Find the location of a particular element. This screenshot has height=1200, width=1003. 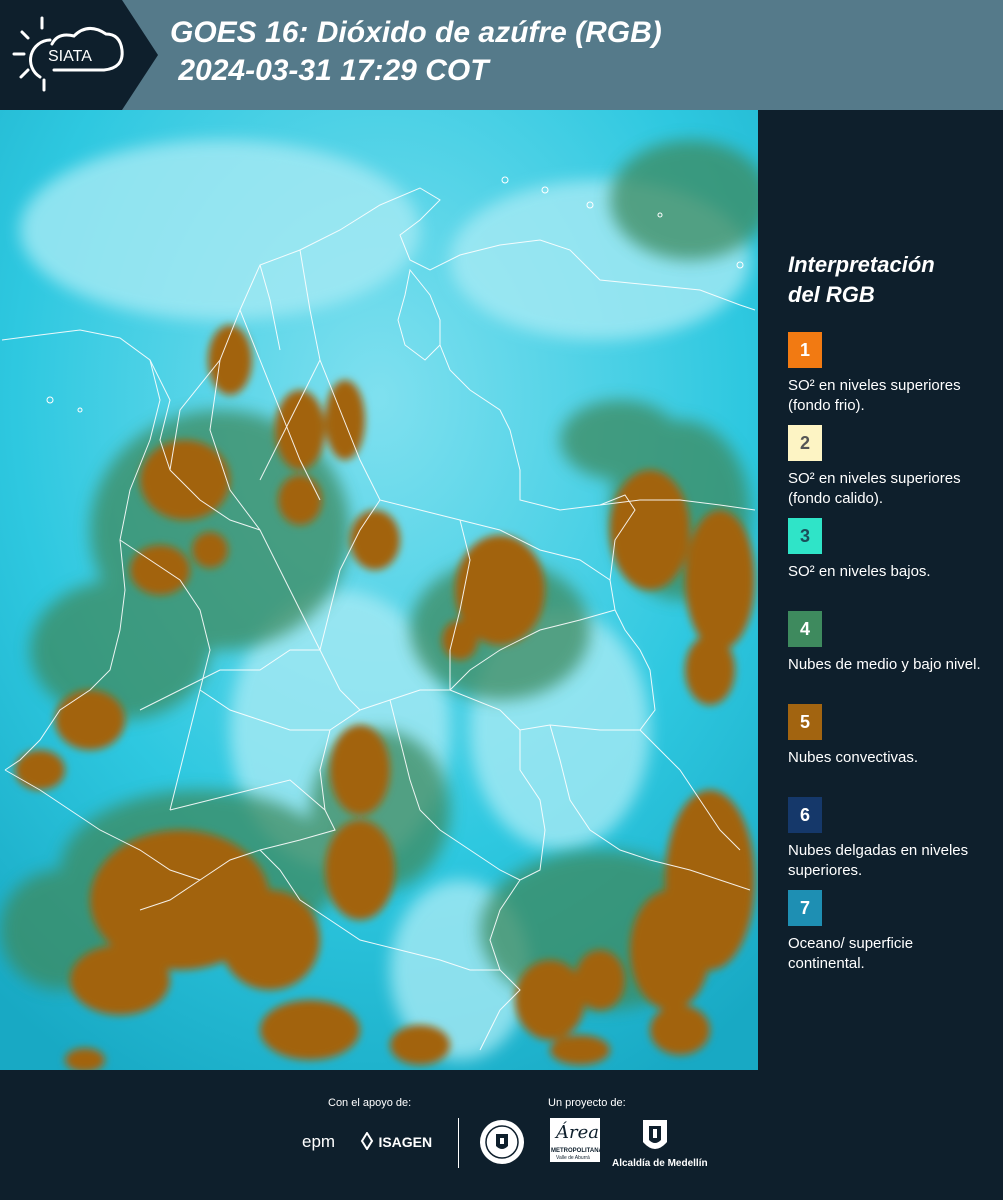

isagen-logo: ISAGEN is located at coordinates (396, 1141).